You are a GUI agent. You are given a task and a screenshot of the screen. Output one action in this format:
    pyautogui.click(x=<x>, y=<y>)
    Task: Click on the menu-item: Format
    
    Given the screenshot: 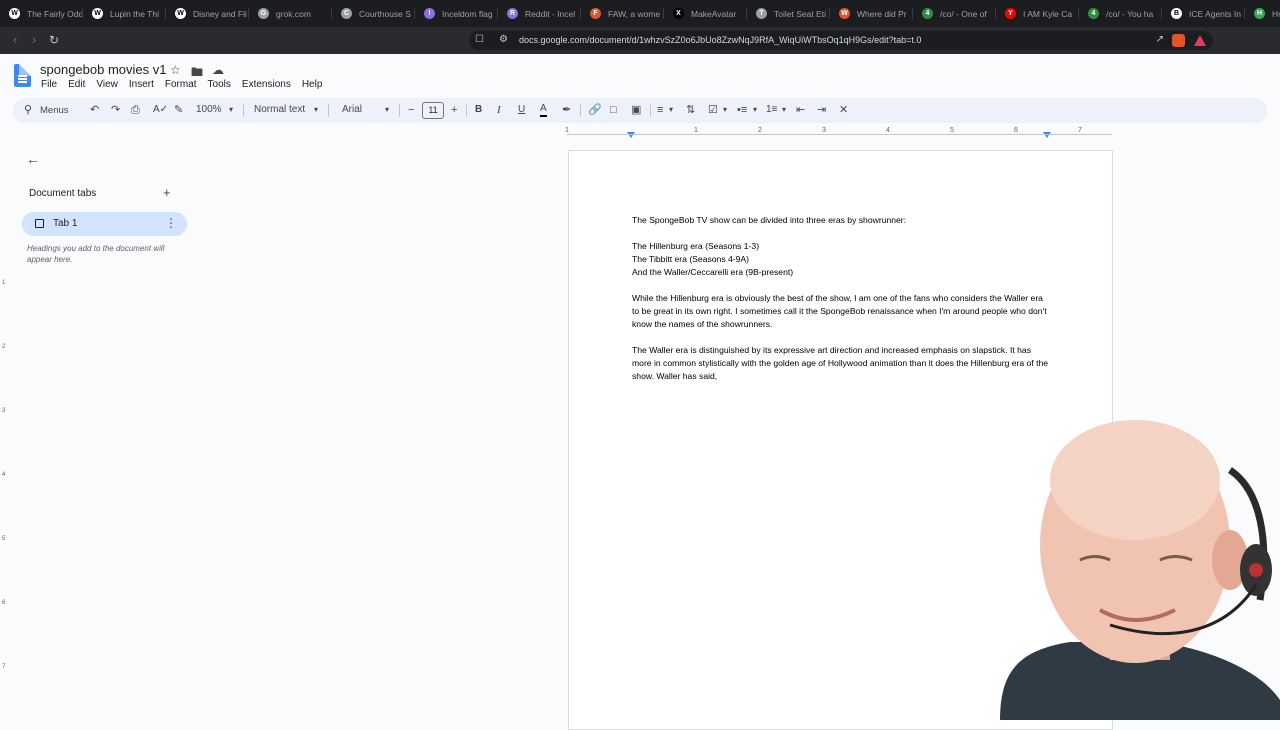 What is the action you would take?
    pyautogui.click(x=181, y=84)
    